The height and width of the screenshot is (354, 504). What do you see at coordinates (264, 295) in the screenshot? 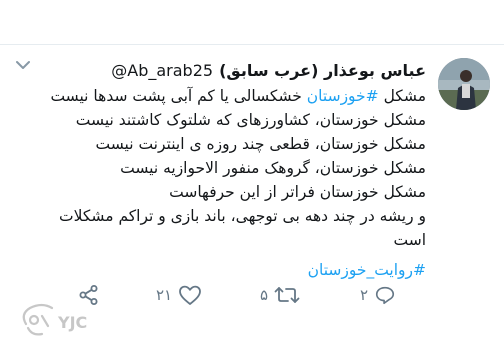
I see `retweet-count: ۵` at bounding box center [264, 295].